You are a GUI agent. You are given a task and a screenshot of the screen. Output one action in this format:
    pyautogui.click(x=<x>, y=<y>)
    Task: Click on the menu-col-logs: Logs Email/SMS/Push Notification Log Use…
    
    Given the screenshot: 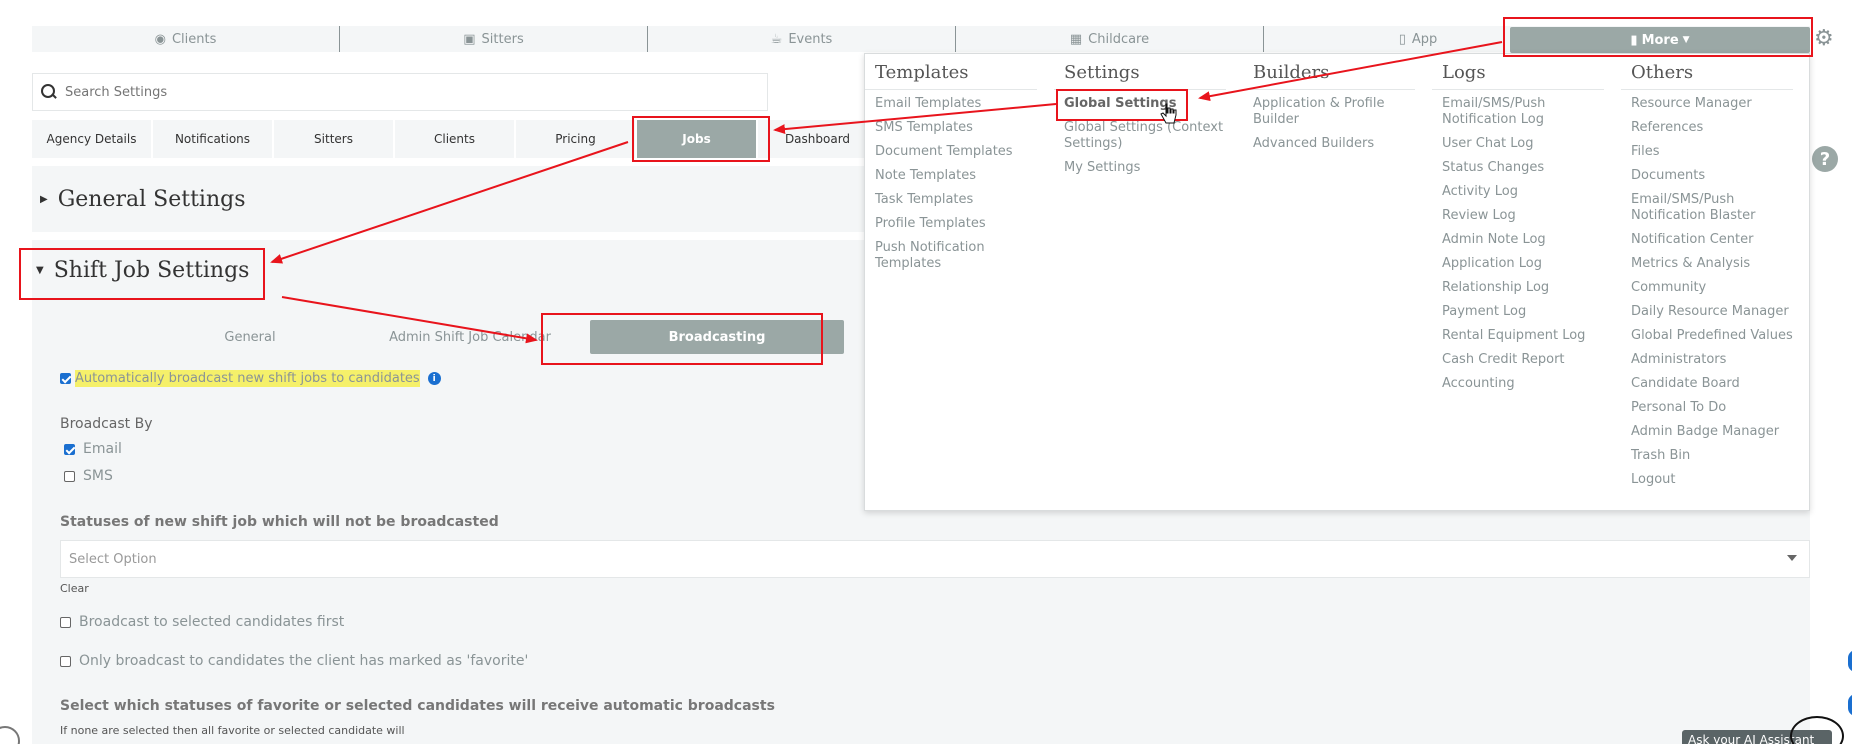 What is the action you would take?
    pyautogui.click(x=1522, y=227)
    